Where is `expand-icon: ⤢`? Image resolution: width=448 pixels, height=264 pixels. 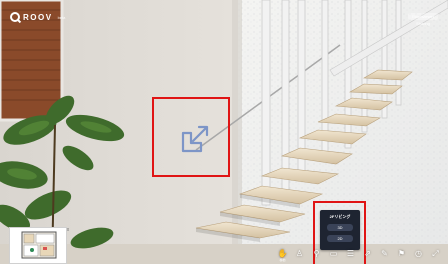 expand-icon: ⤢ is located at coordinates (435, 253).